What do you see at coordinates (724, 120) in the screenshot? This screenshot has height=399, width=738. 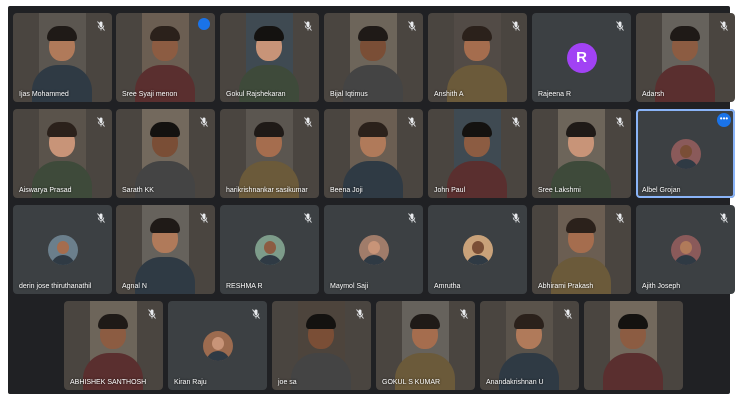 I see `more-options-icon: •••` at bounding box center [724, 120].